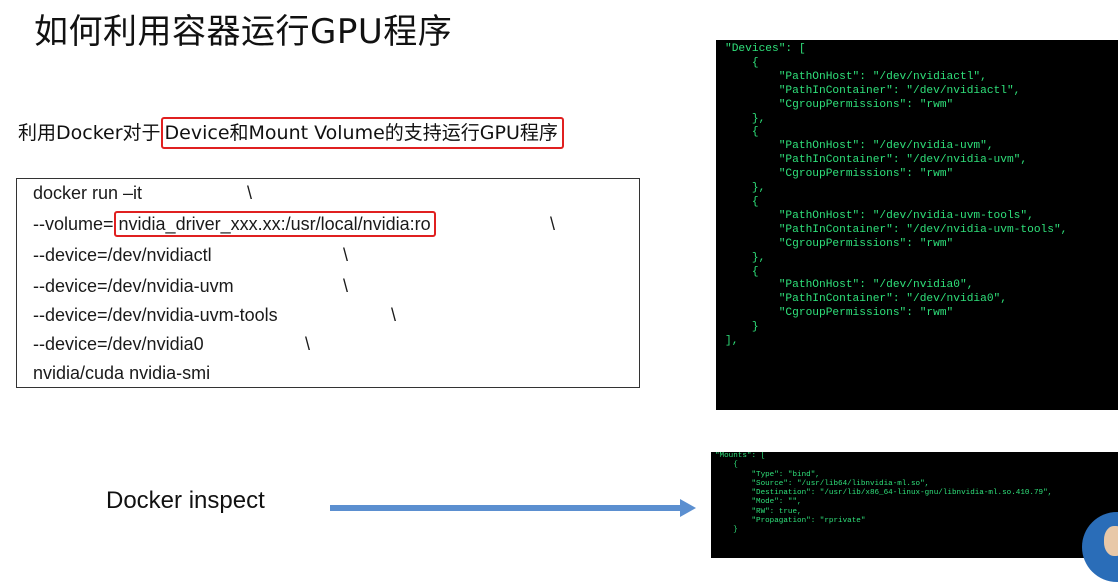 The image size is (1118, 582). What do you see at coordinates (513, 508) in the screenshot?
I see `right-arrow-icon` at bounding box center [513, 508].